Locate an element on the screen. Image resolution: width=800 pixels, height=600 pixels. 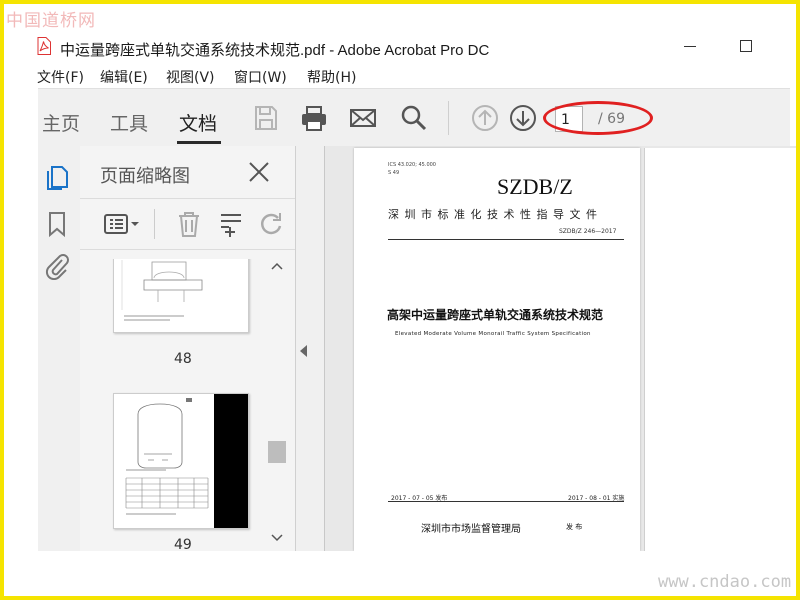
active-tab-indicator is located at coordinates (199, 142).